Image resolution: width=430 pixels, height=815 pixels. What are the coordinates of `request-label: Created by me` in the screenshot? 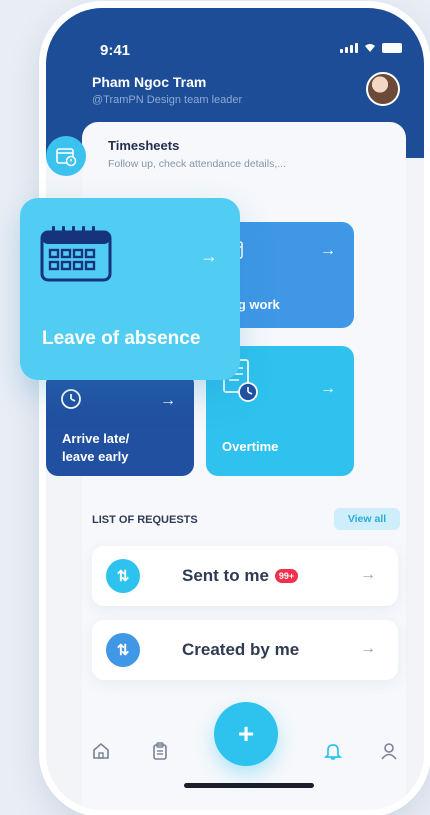 It's located at (241, 649).